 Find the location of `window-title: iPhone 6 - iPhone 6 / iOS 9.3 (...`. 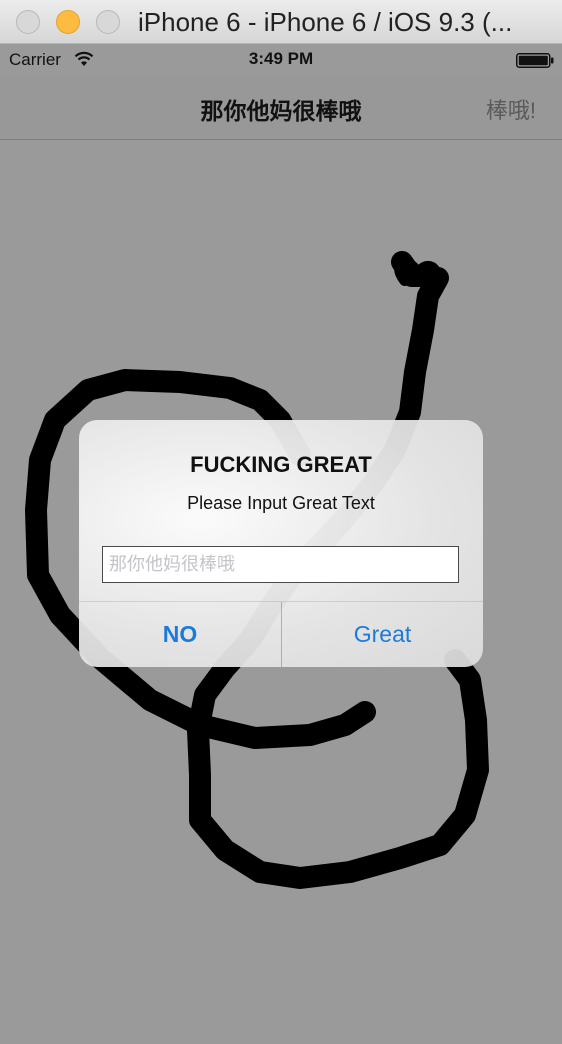

window-title: iPhone 6 - iPhone 6 / iOS 9.3 (... is located at coordinates (325, 22).